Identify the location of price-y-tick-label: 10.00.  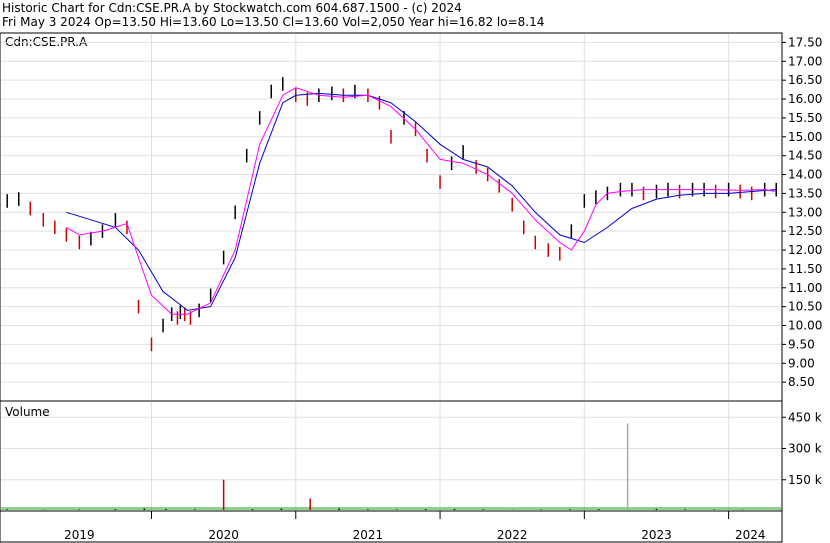
(805, 326).